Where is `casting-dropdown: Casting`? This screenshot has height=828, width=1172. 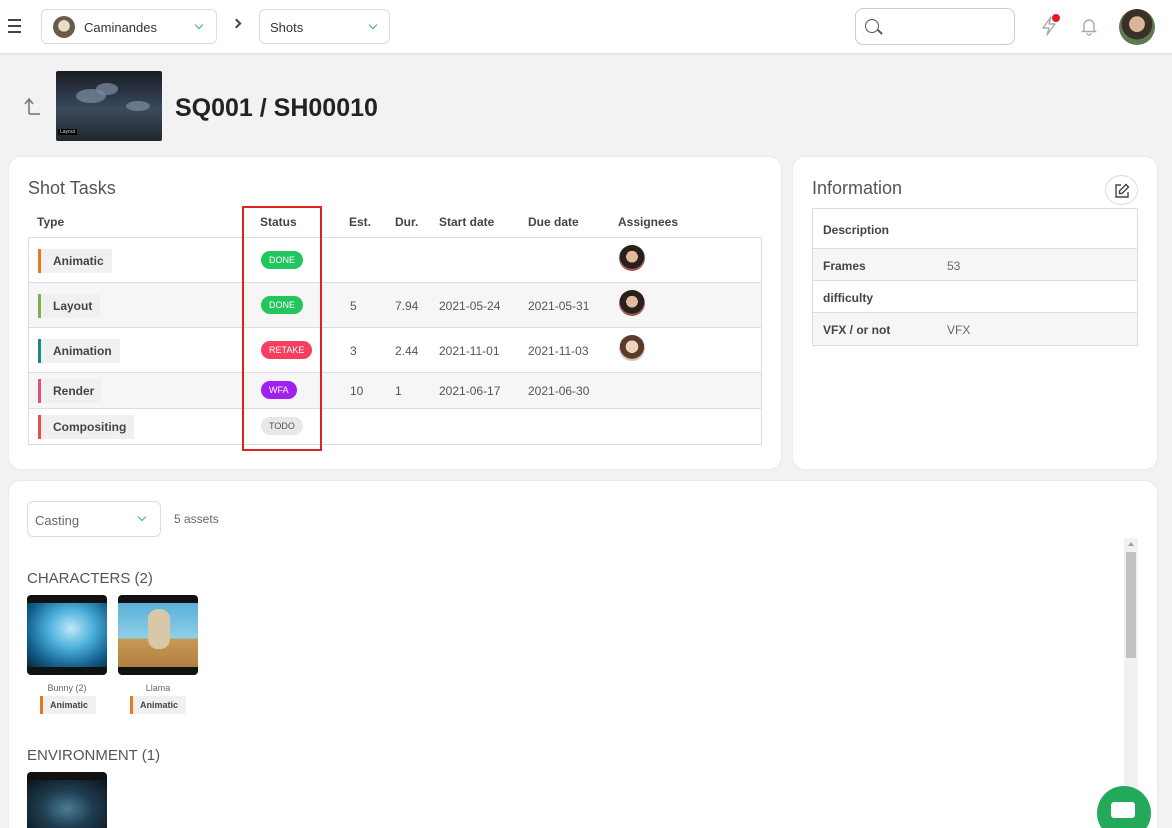
casting-dropdown: Casting is located at coordinates (94, 519).